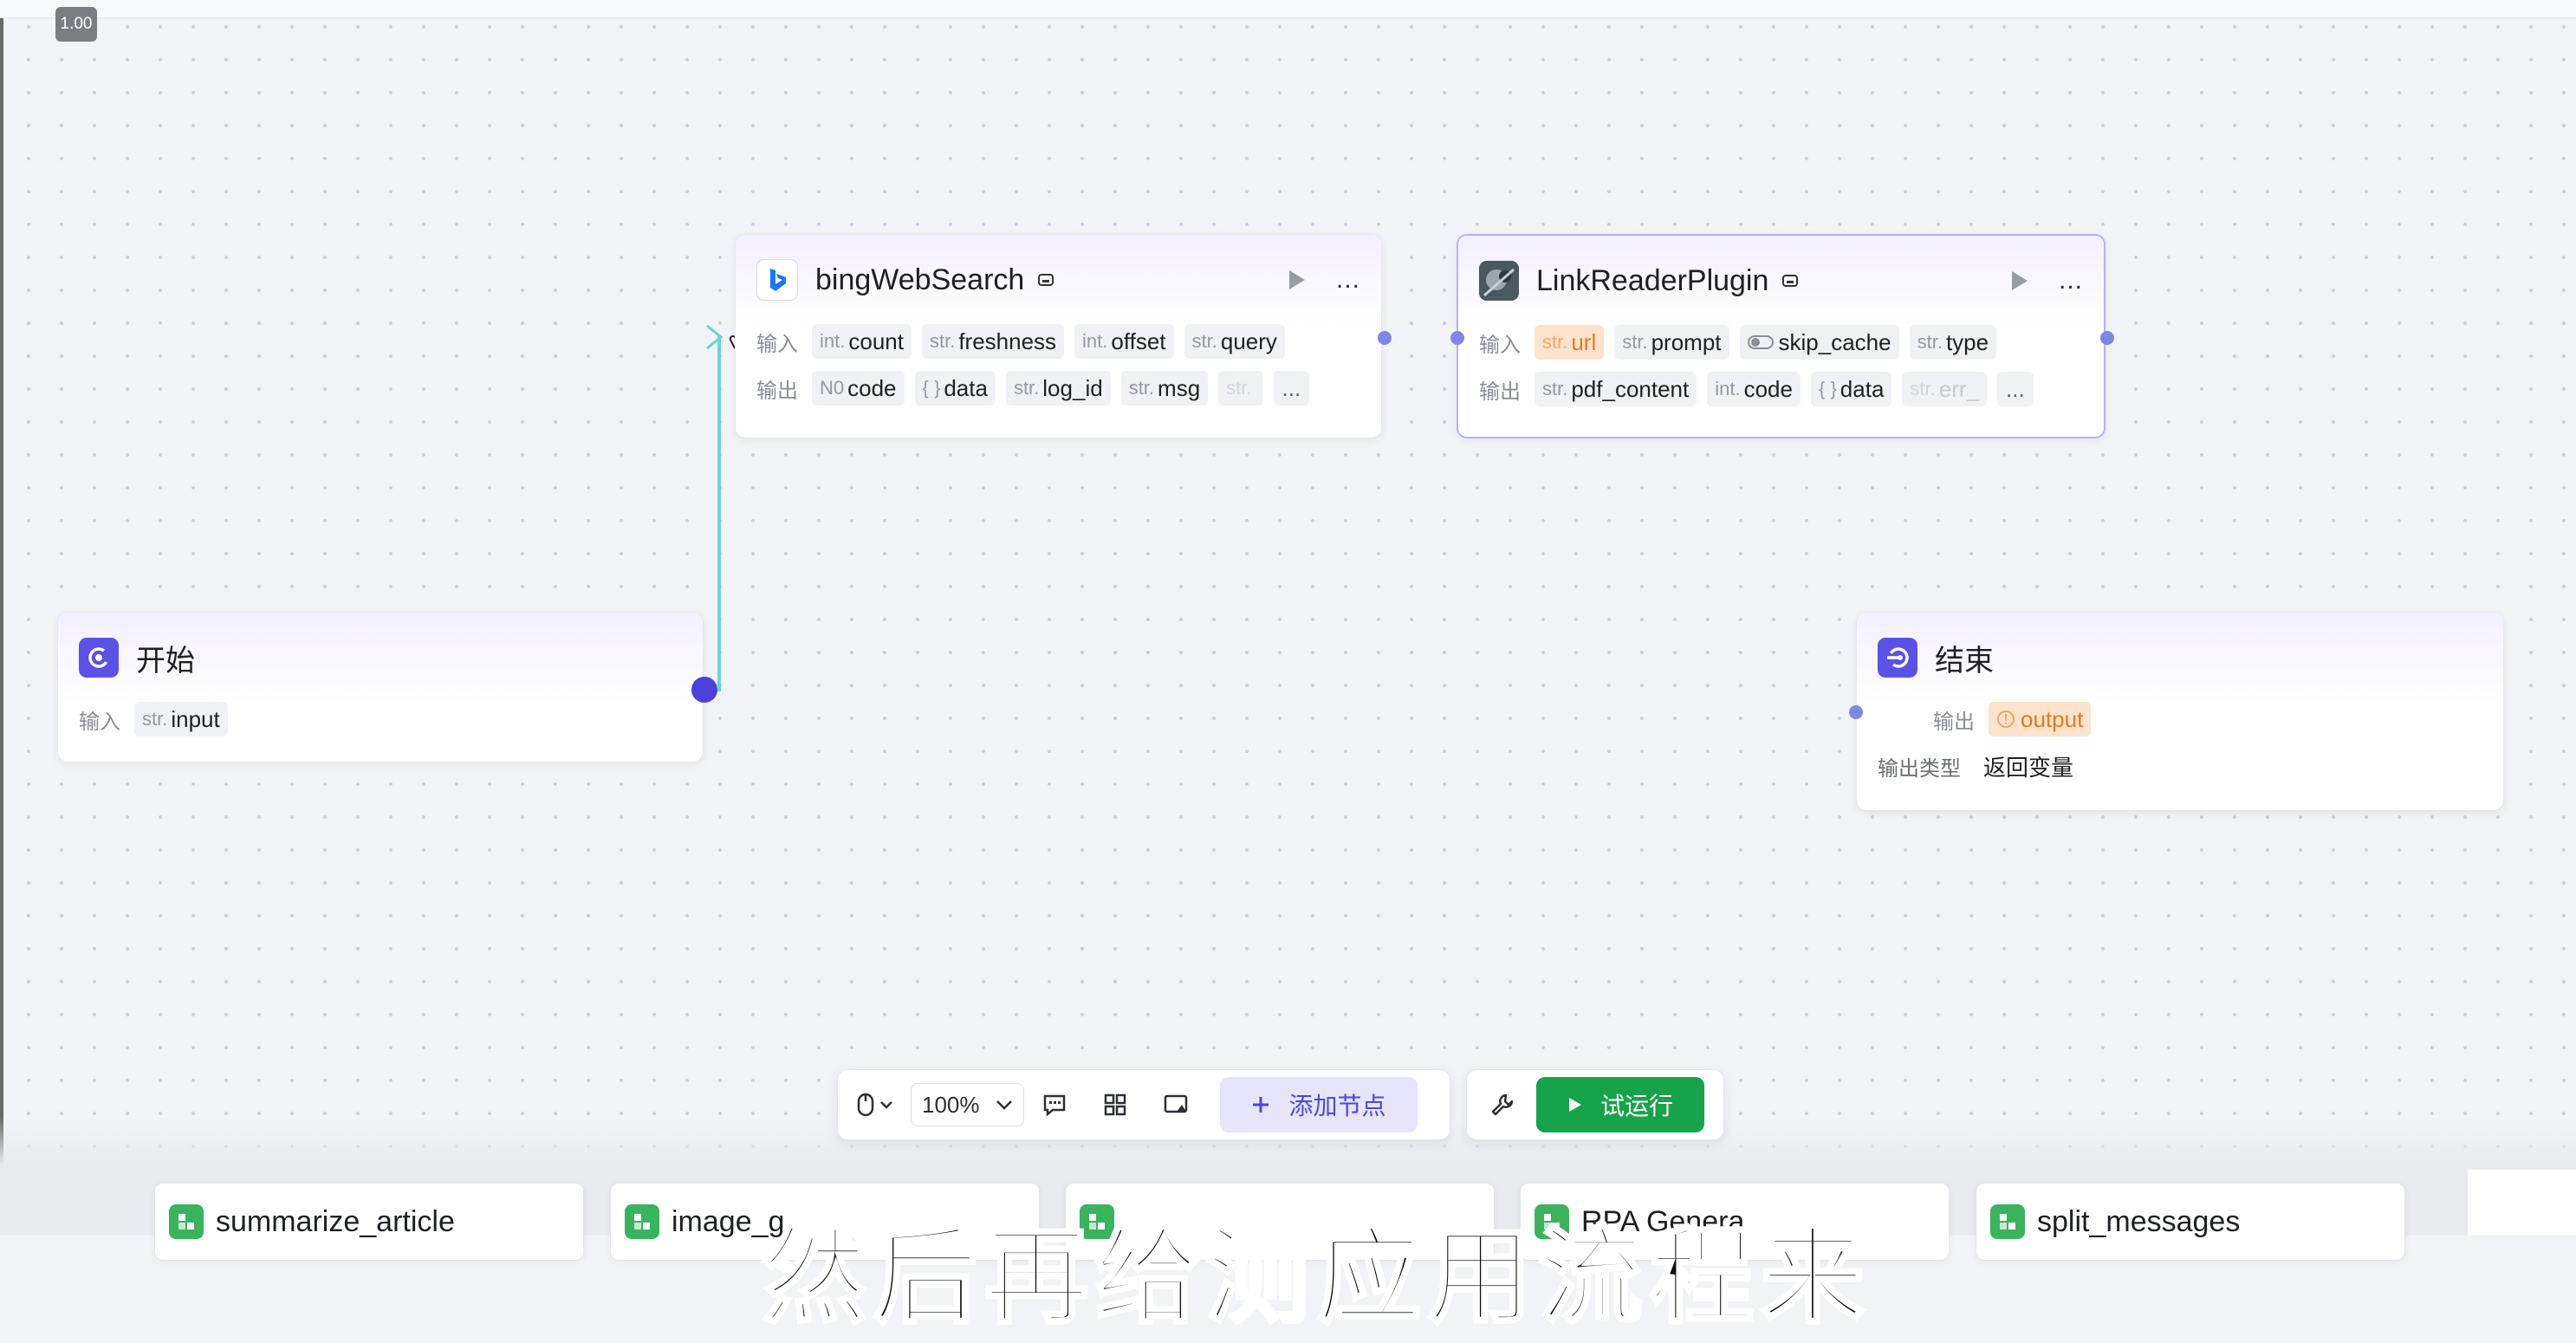 This screenshot has height=1343, width=2576. I want to click on canvas-toolbar: 100% 添加节点, so click(1143, 1104).